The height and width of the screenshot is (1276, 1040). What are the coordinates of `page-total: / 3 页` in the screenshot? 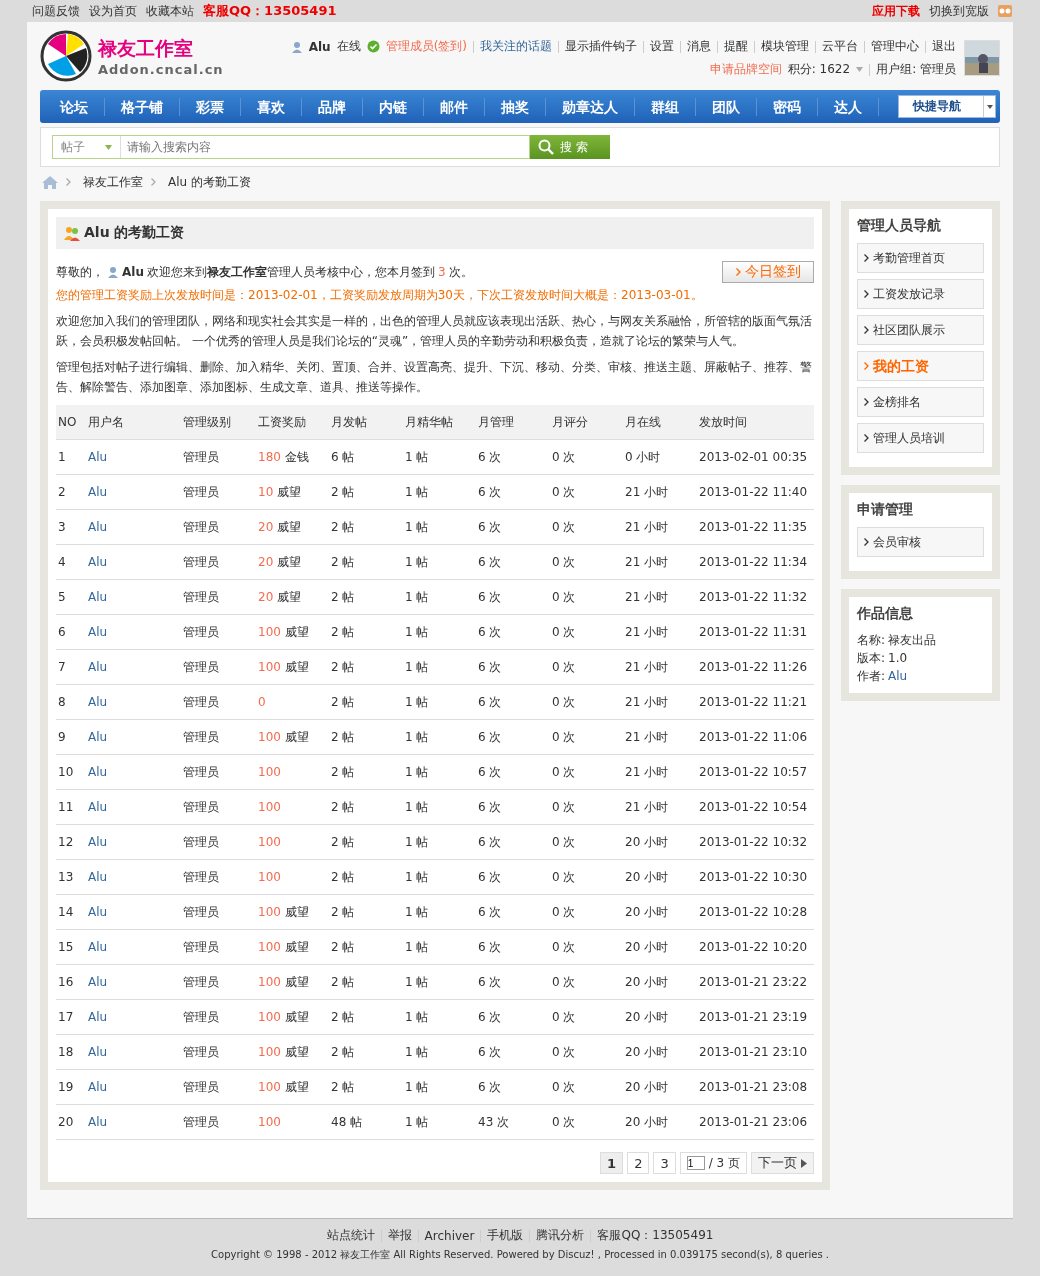 It's located at (724, 1163).